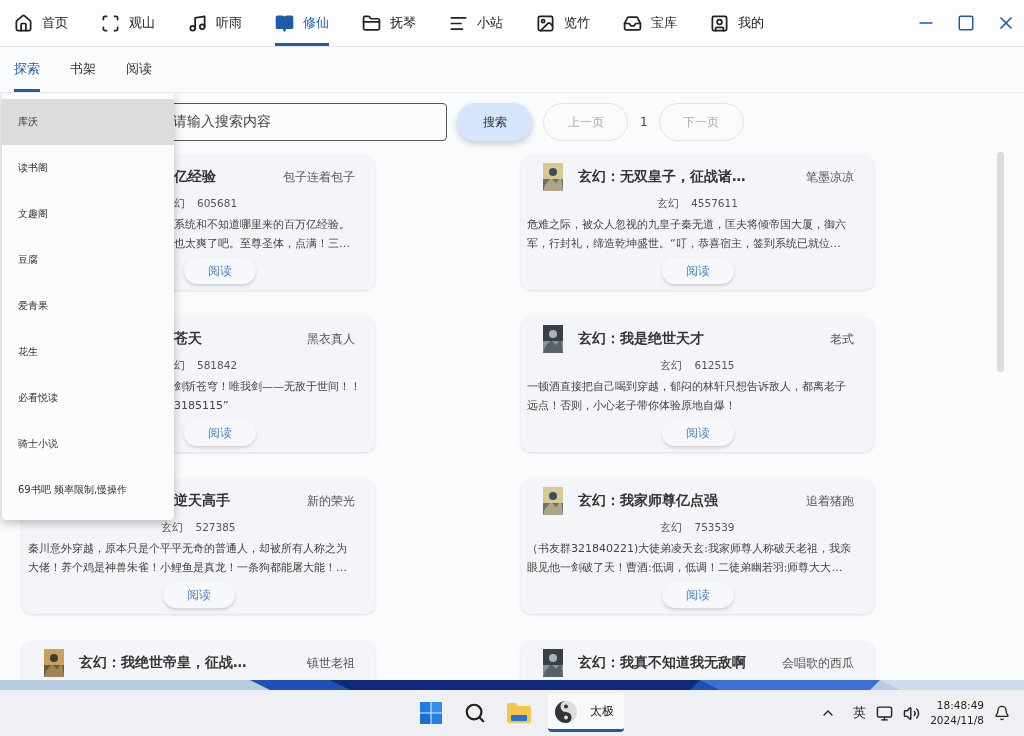 This screenshot has height=736, width=1024. Describe the element at coordinates (215, 23) in the screenshot. I see `nav-tab: 听雨` at that location.